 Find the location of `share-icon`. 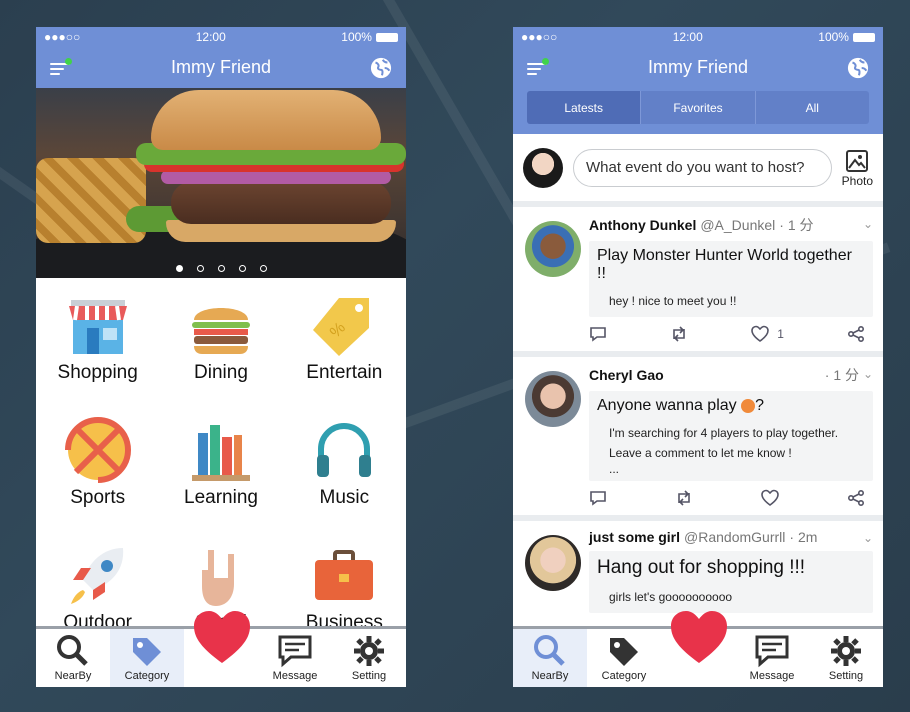

share-icon is located at coordinates (856, 498).